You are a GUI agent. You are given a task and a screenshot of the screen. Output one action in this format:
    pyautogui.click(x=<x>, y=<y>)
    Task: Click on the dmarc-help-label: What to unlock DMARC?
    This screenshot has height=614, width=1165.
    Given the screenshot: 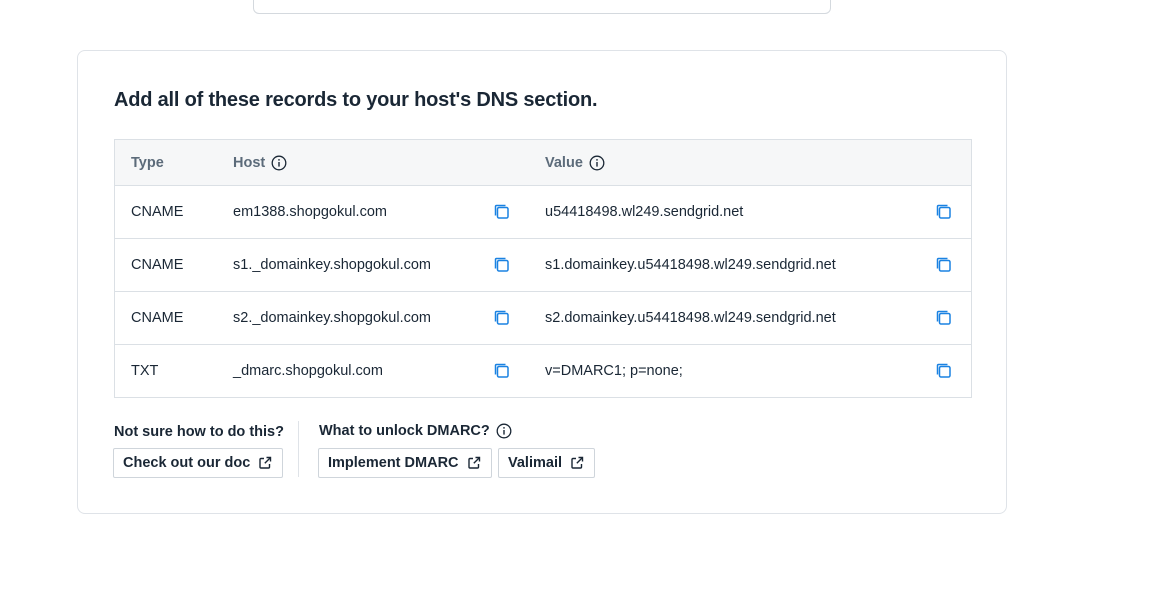 What is the action you would take?
    pyautogui.click(x=415, y=431)
    